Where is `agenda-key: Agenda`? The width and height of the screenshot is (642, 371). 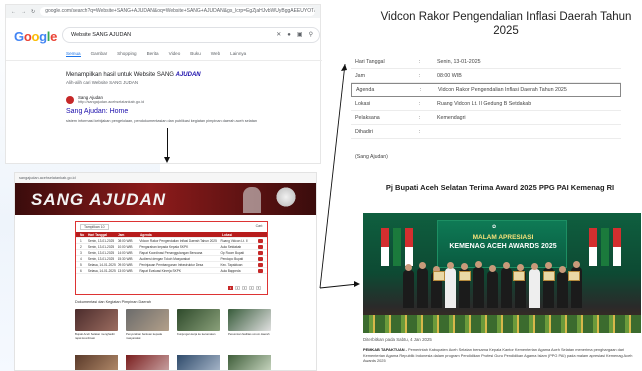 agenda-key: Agenda is located at coordinates (365, 90).